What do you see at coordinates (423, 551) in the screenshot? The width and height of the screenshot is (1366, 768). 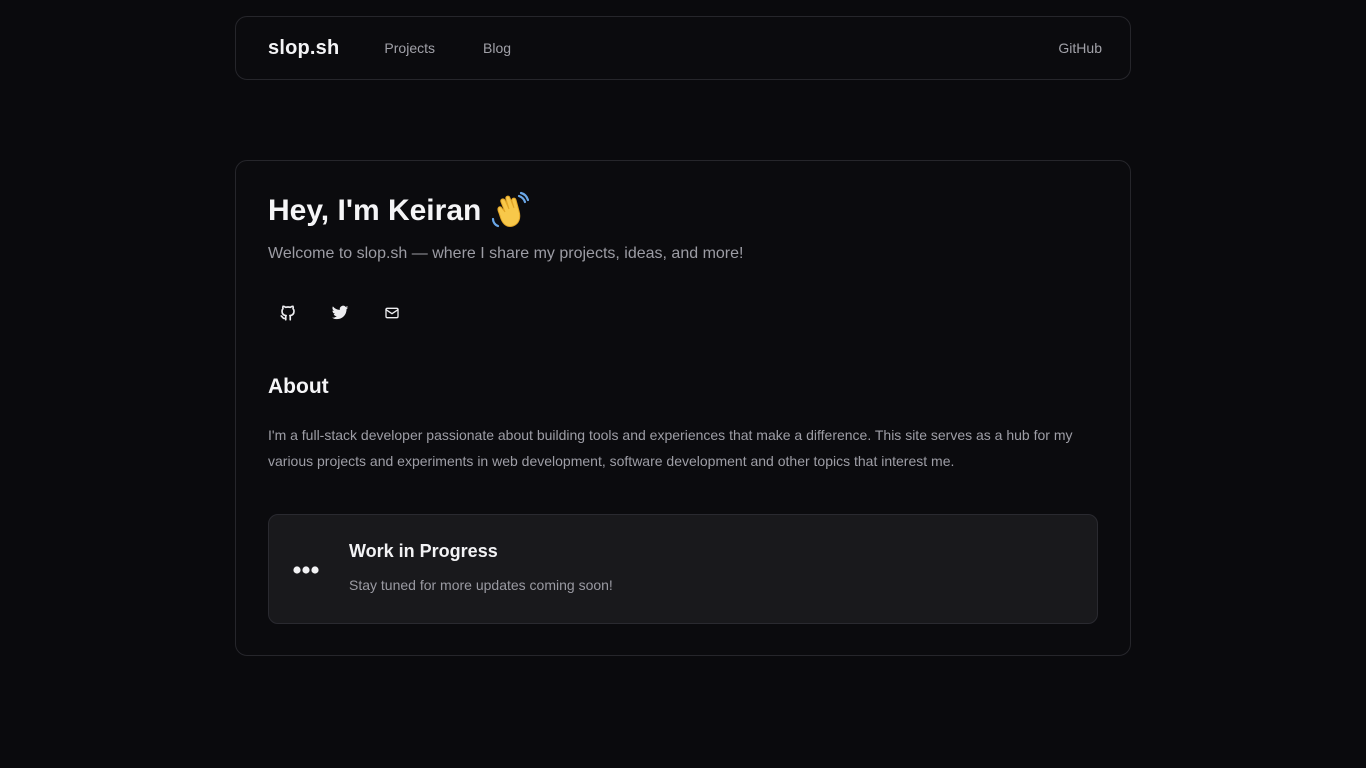 I see `wip-title: Work in Progress` at bounding box center [423, 551].